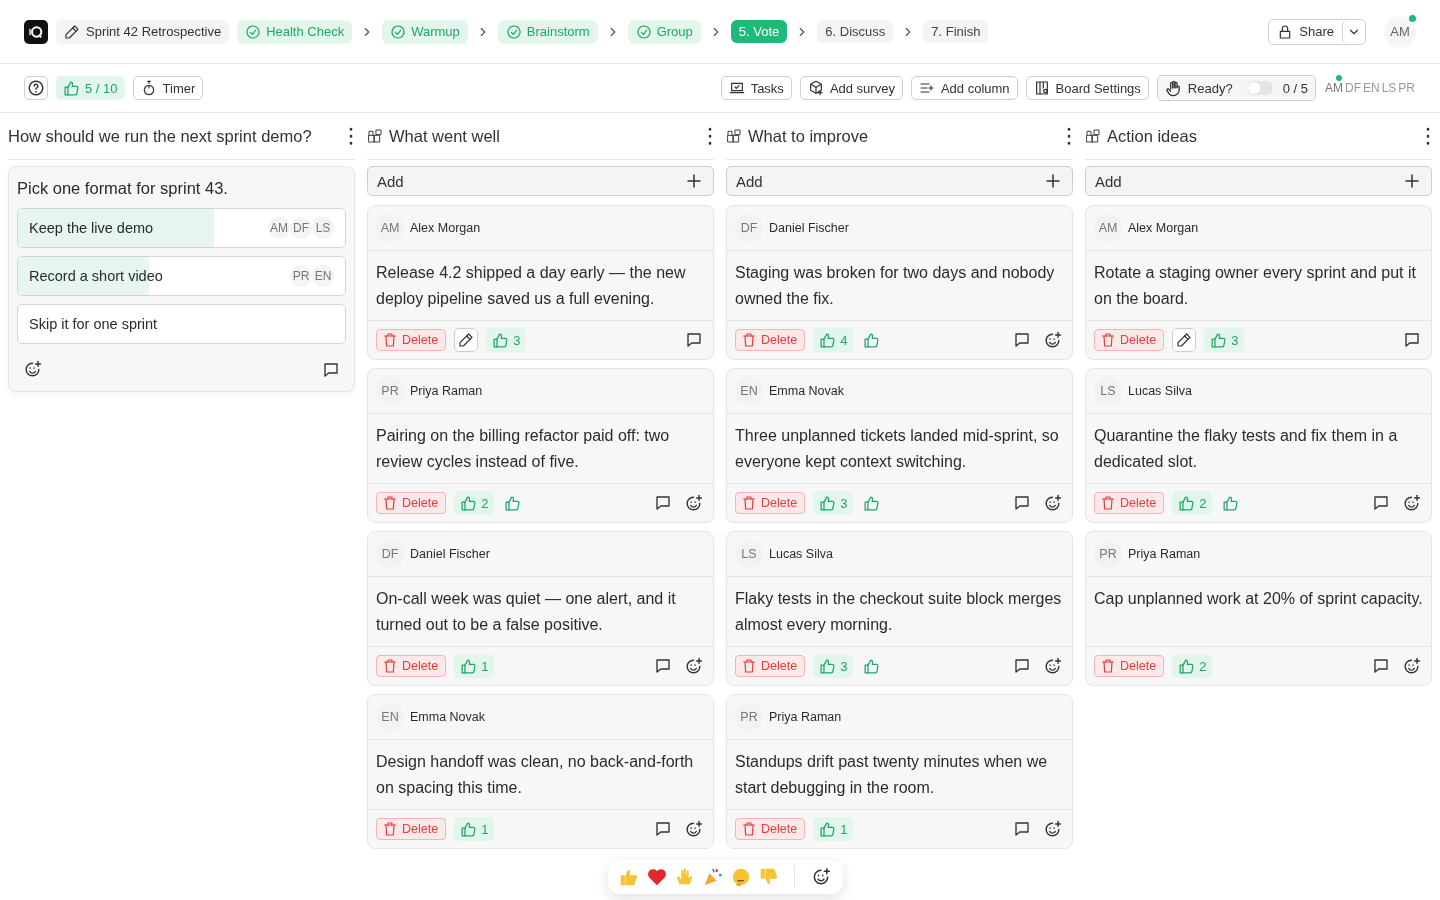 The width and height of the screenshot is (1440, 900). I want to click on card-text: Standups drift past twenty minutes when we start debugging in the room., so click(899, 775).